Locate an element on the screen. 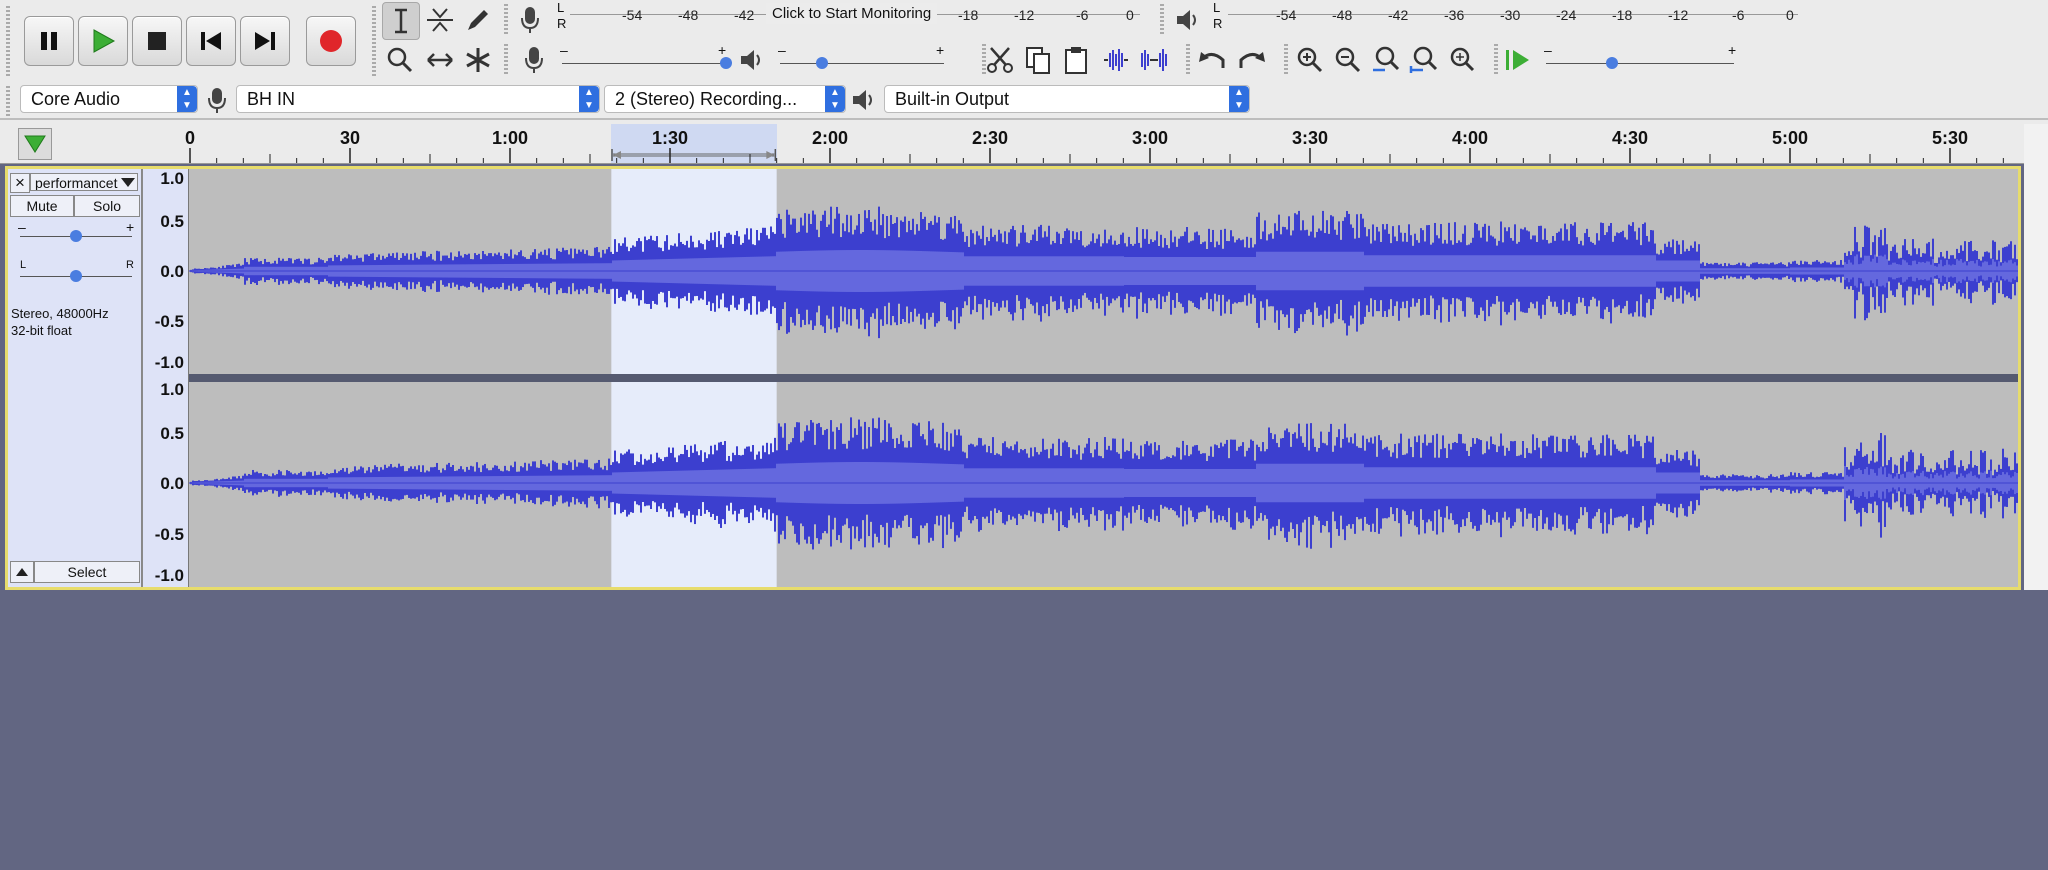 The width and height of the screenshot is (2048, 870). play-icon is located at coordinates (104, 41).